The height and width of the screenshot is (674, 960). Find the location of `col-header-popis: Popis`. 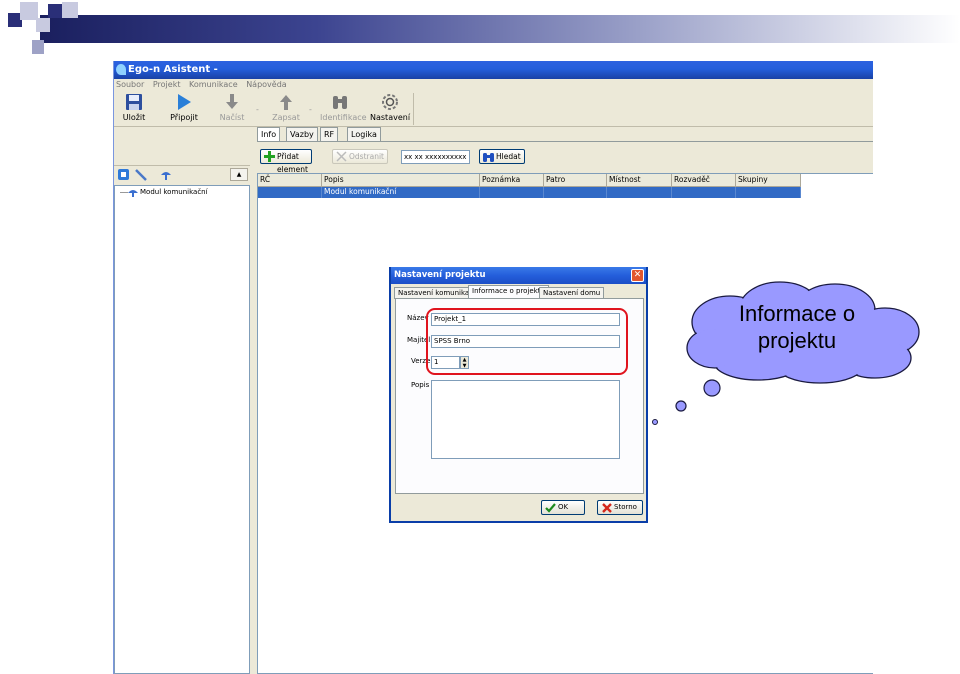

col-header-popis: Popis is located at coordinates (401, 180).